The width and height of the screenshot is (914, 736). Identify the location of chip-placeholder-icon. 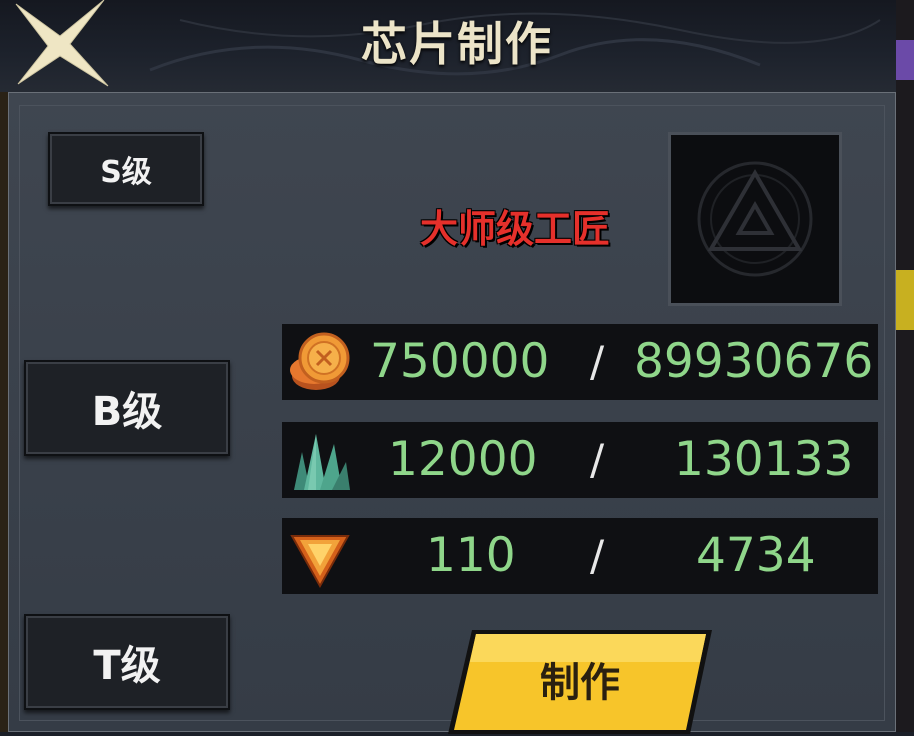
(755, 219).